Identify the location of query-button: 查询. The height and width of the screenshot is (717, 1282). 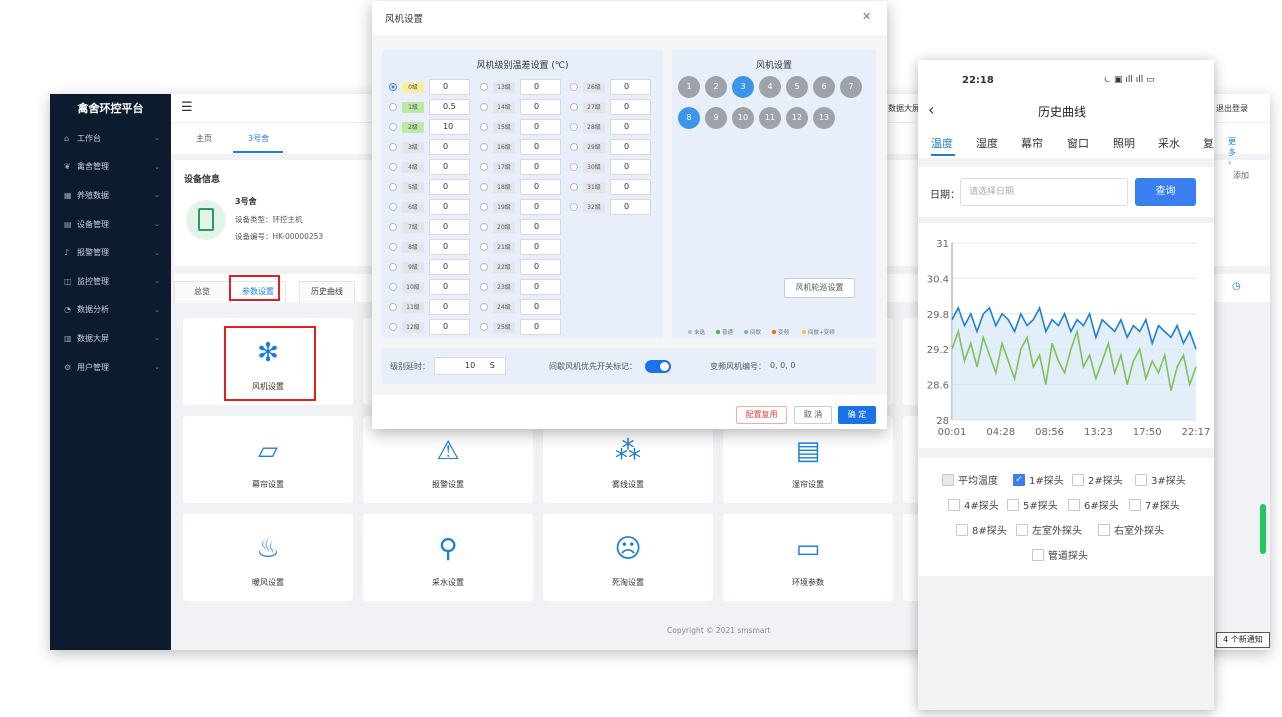
(1165, 192).